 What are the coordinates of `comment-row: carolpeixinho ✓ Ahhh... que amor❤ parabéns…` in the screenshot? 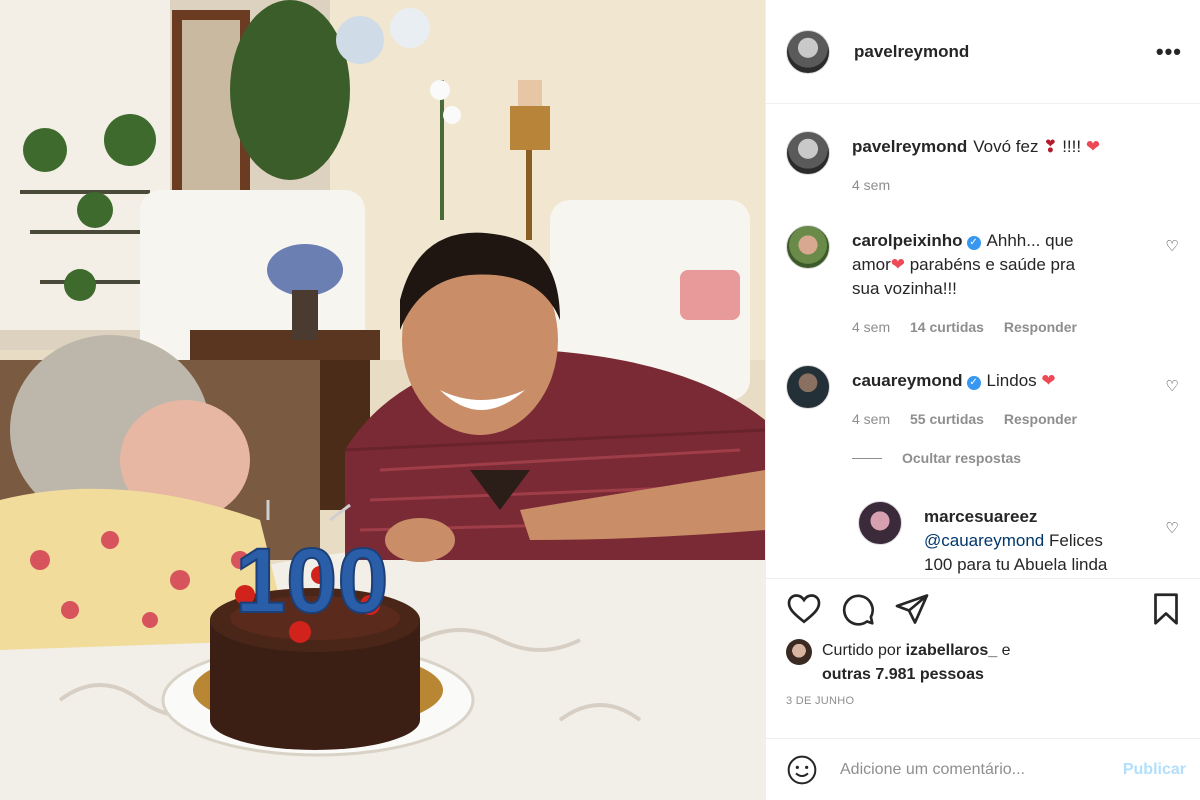 It's located at (983, 280).